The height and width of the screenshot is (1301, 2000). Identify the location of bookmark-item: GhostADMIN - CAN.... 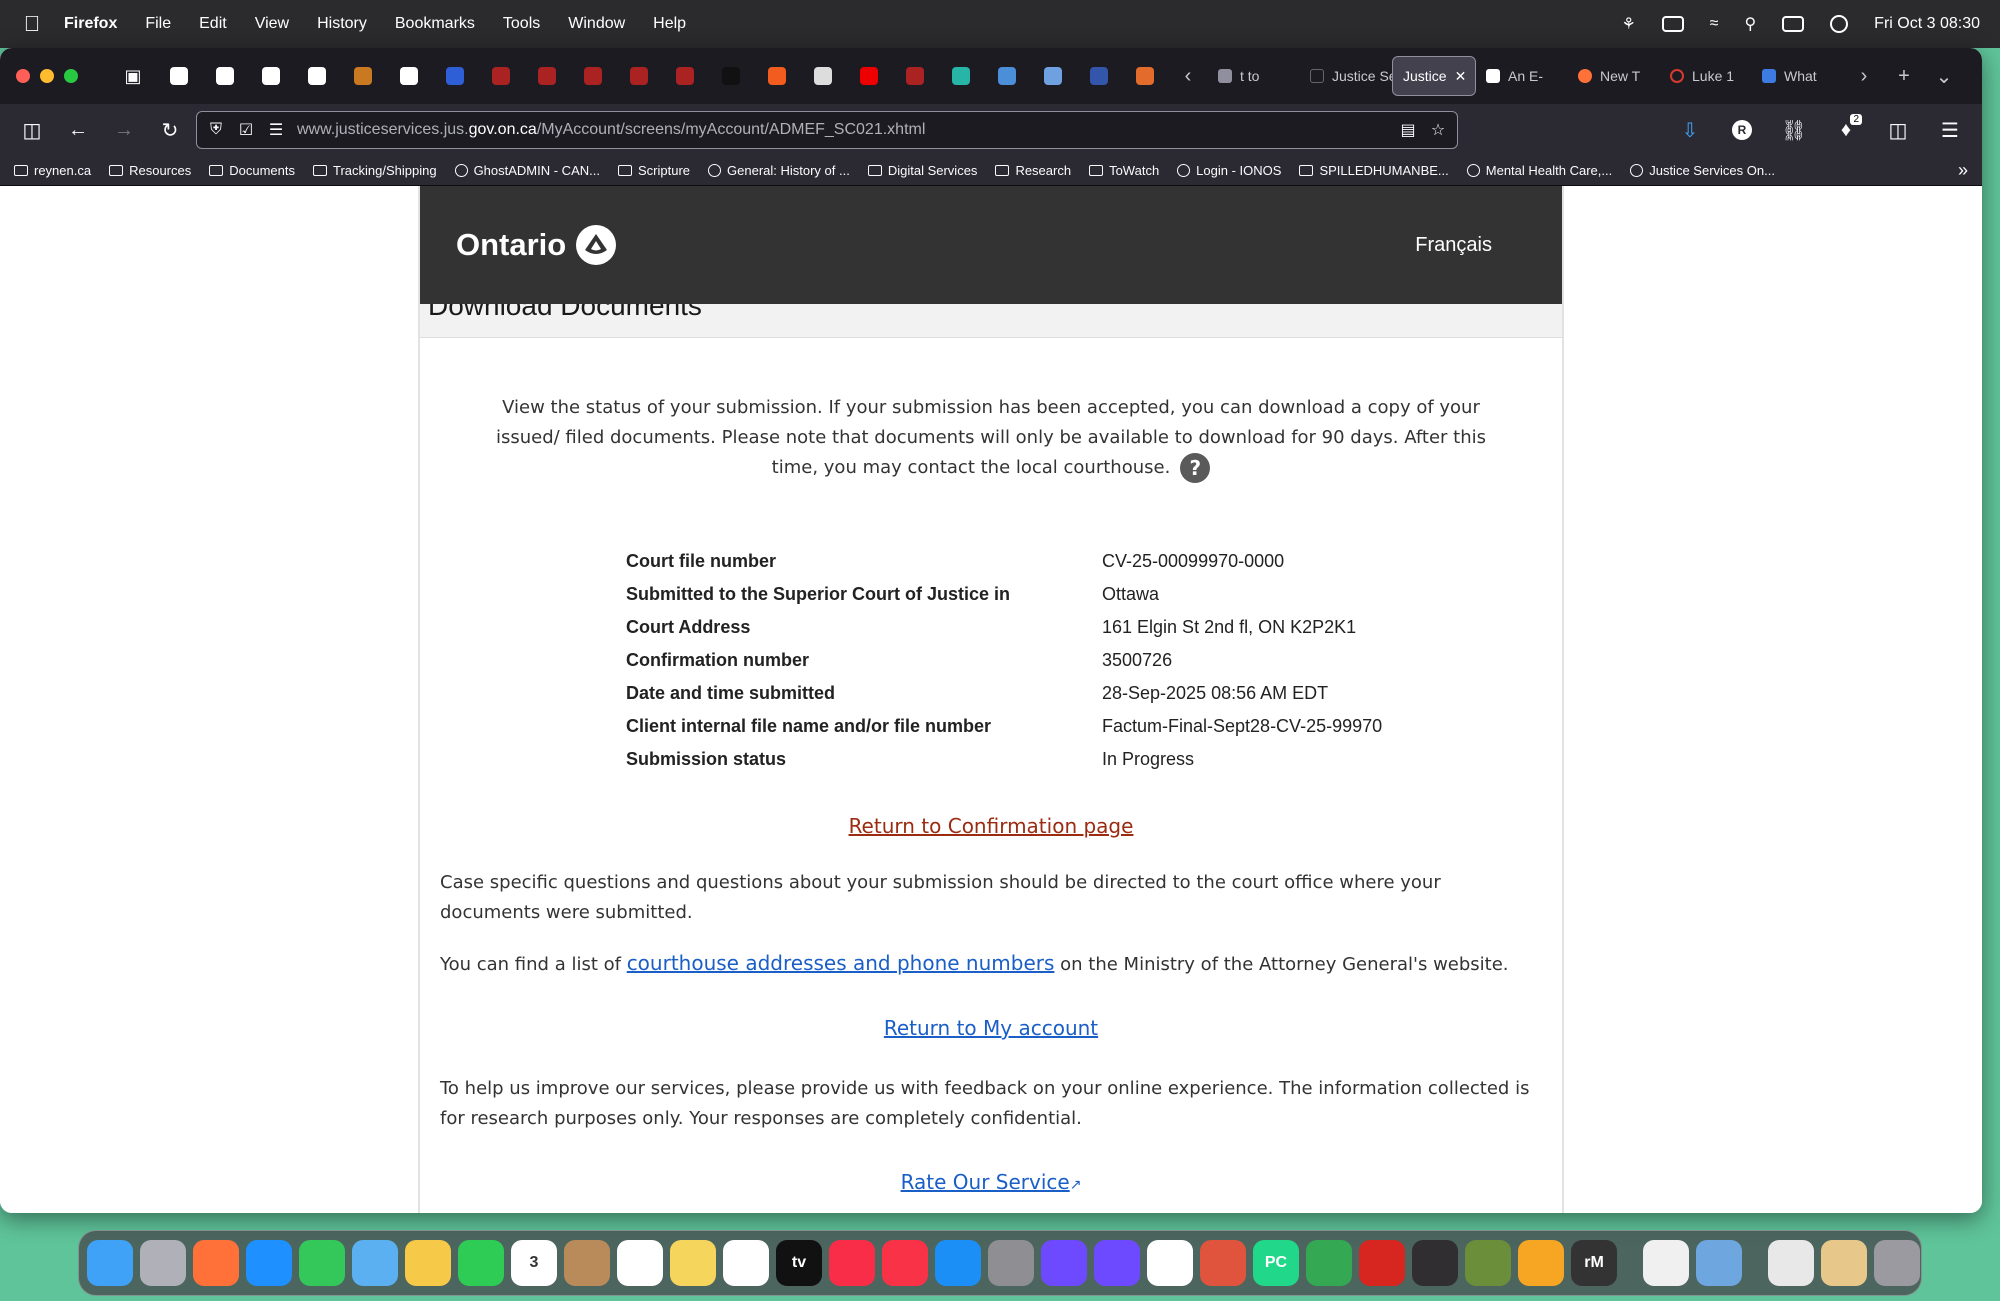
(527, 170).